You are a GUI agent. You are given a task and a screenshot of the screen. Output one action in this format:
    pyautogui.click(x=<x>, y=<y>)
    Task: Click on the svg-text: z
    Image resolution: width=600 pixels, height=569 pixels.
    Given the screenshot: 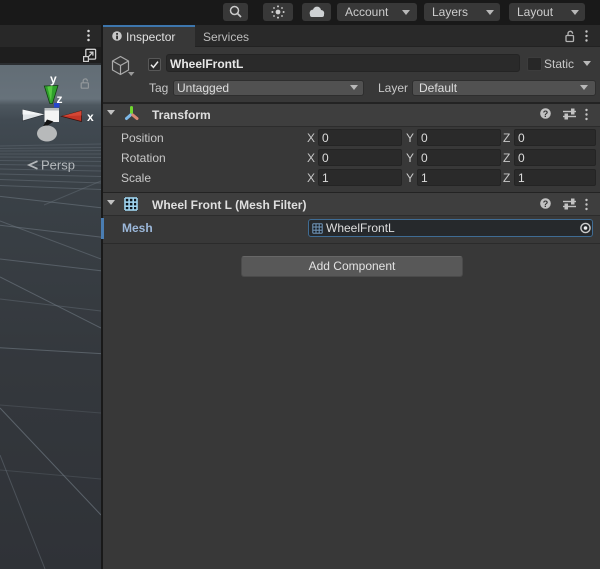 What is the action you would take?
    pyautogui.click(x=60, y=99)
    